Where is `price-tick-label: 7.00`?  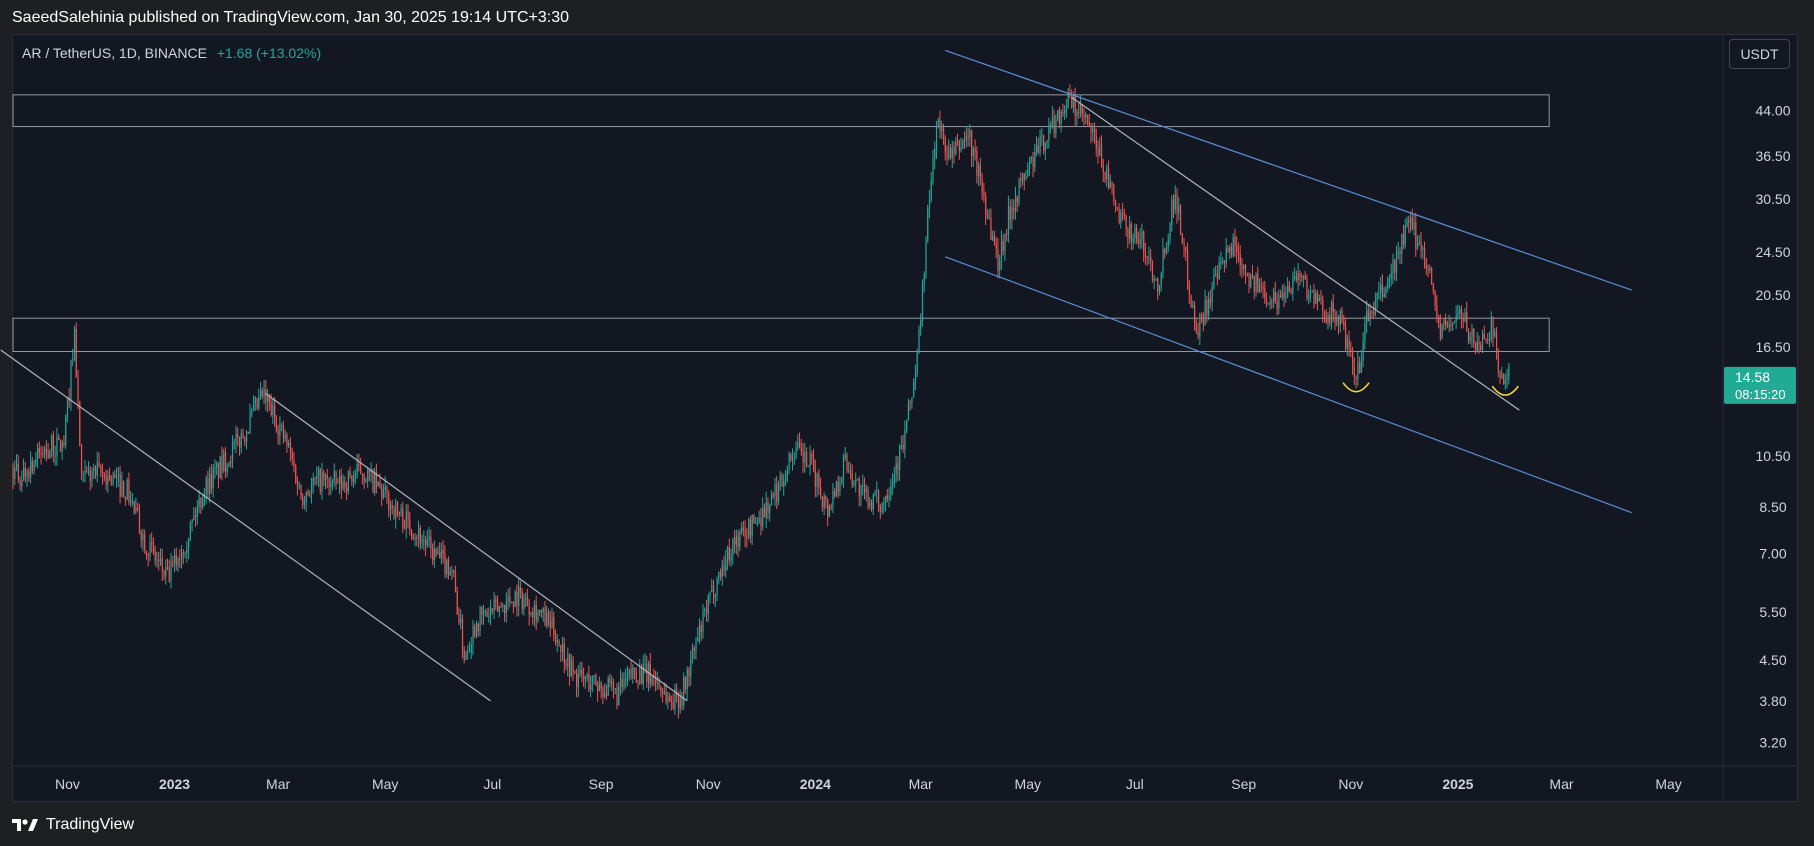 price-tick-label: 7.00 is located at coordinates (1772, 554).